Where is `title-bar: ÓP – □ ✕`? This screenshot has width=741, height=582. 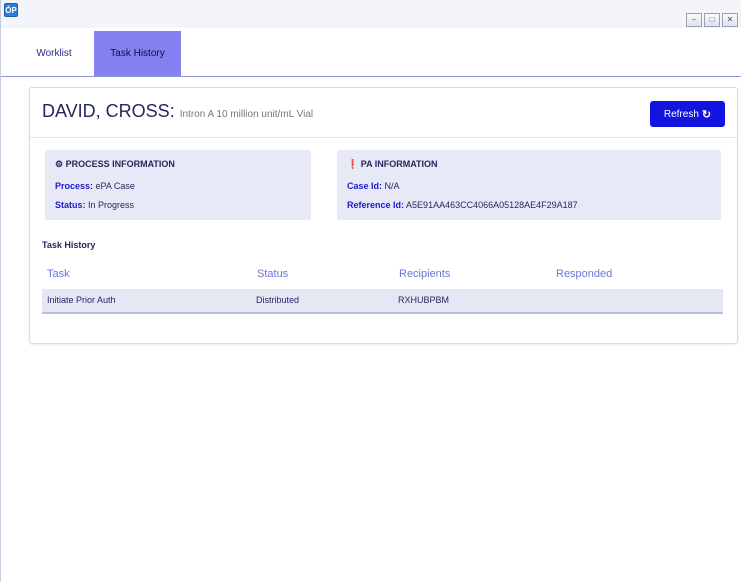 title-bar: ÓP – □ ✕ is located at coordinates (371, 14).